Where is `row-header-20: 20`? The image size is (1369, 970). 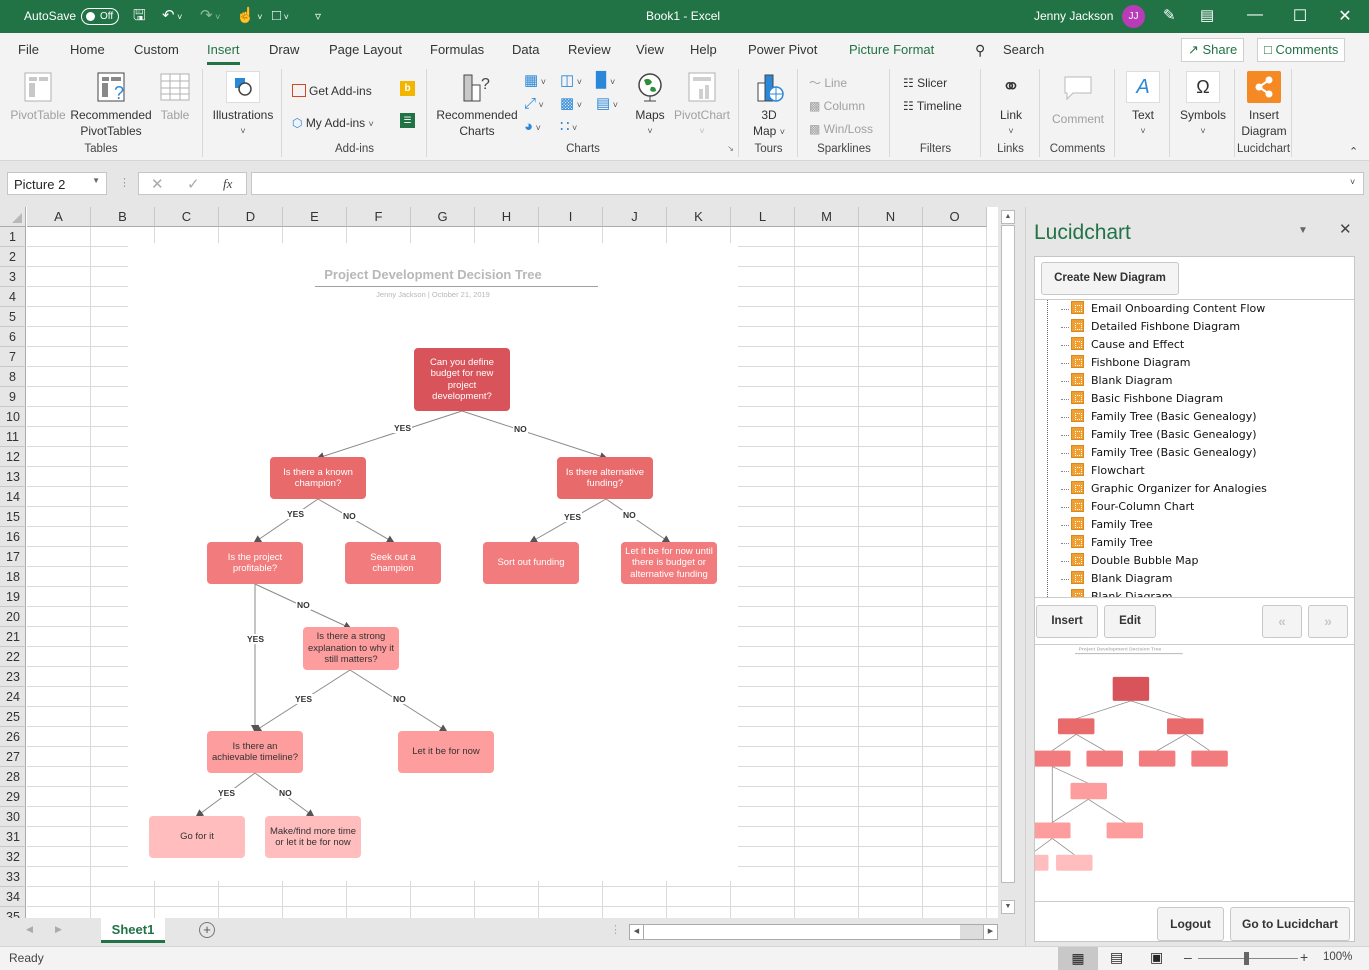 row-header-20: 20 is located at coordinates (13, 617).